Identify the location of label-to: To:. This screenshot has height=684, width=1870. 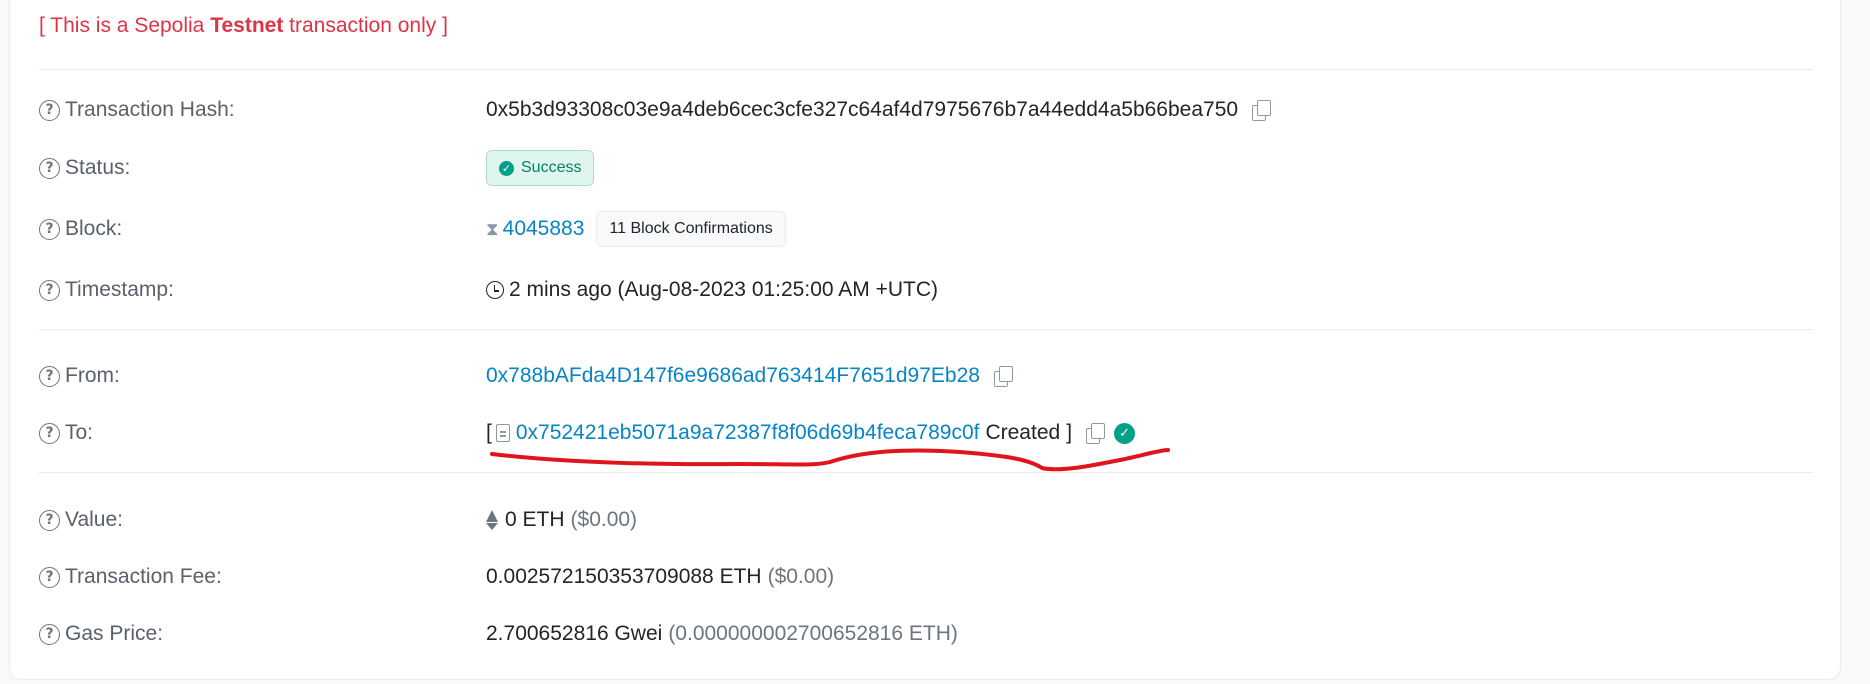
(79, 432).